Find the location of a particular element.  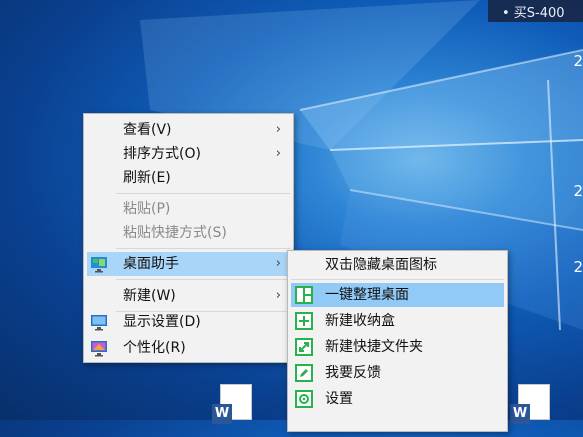

menu-item-view: 查看(V) › is located at coordinates (188, 130).